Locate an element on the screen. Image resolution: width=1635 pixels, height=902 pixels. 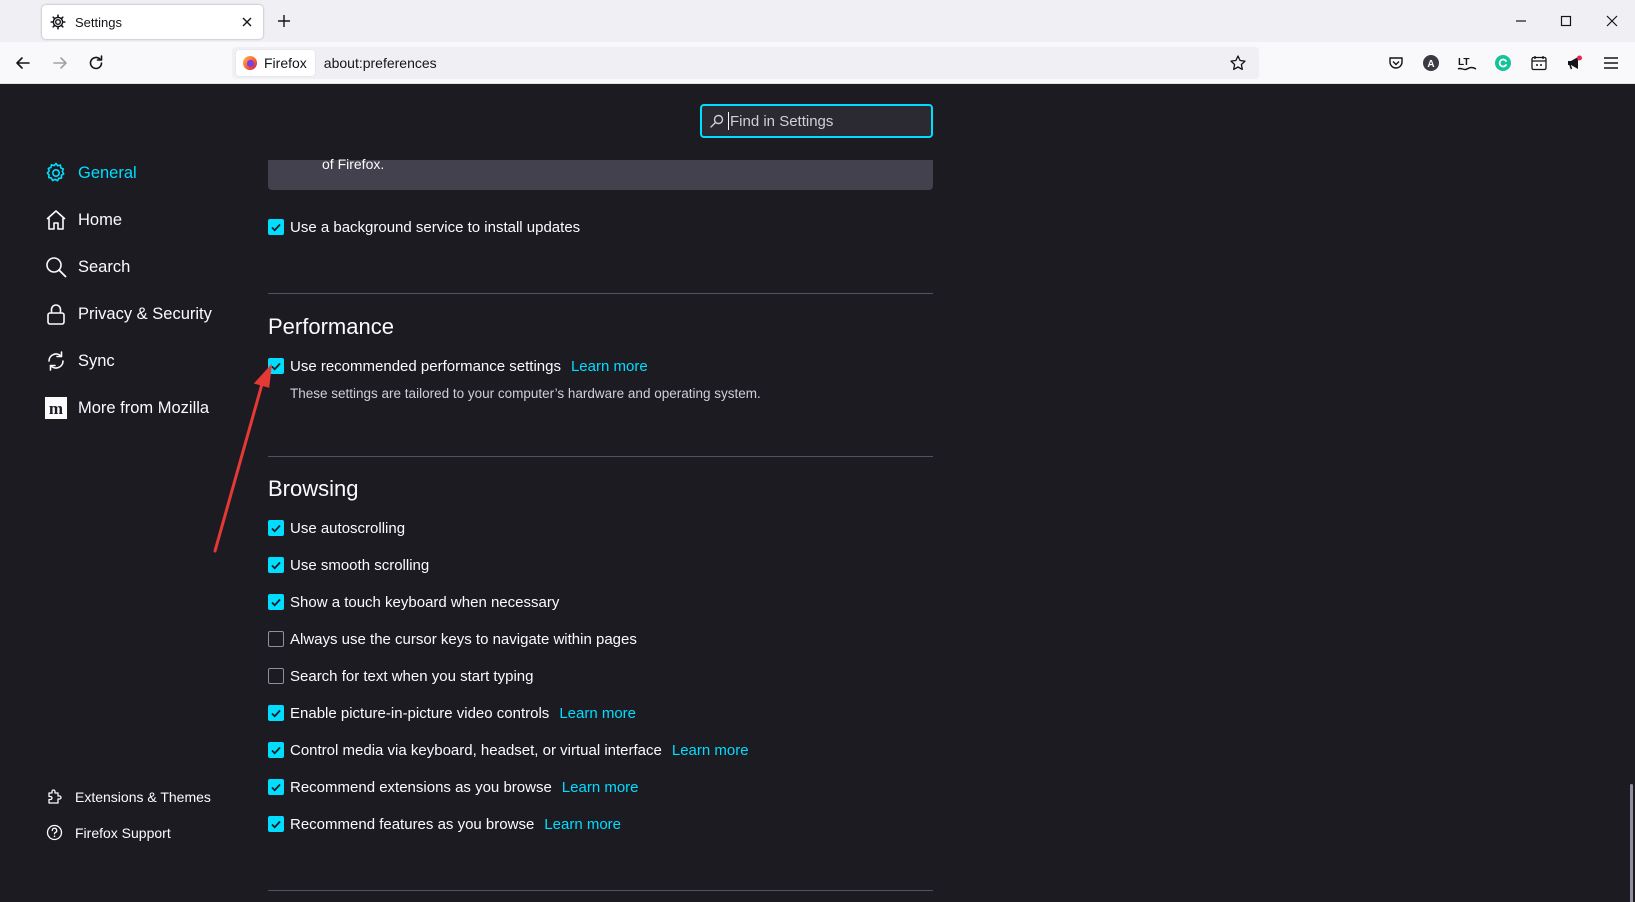
close-tab-icon is located at coordinates (247, 22).